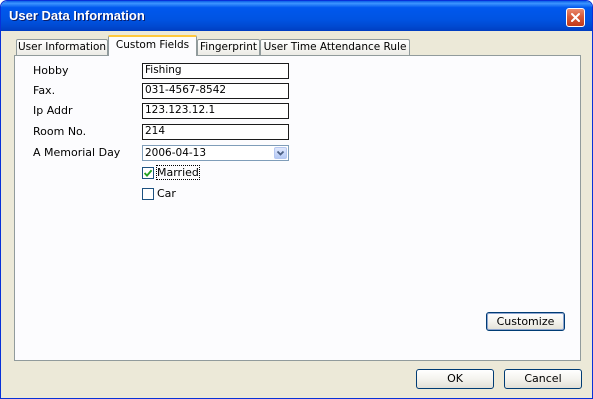 This screenshot has width=593, height=399. I want to click on checkmark-icon, so click(148, 173).